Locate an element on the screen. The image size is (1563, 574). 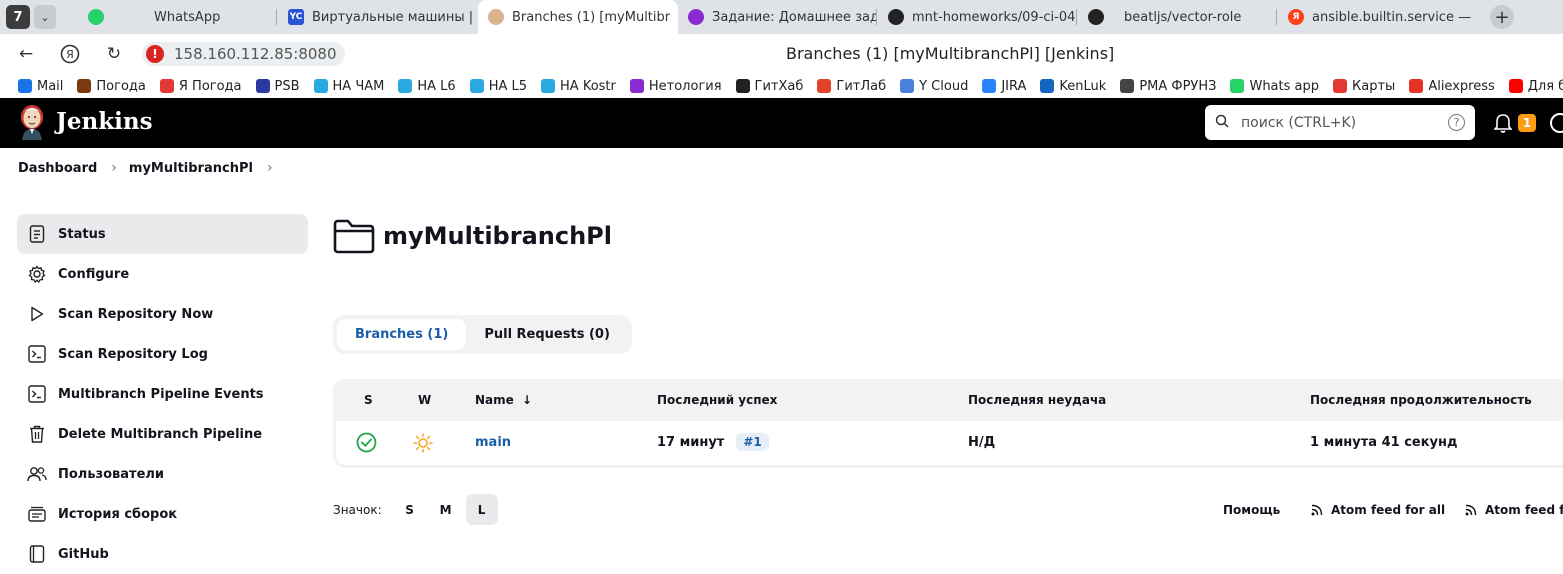
view-tabs: Branches (1) Pull Requests (0) is located at coordinates (482, 334).